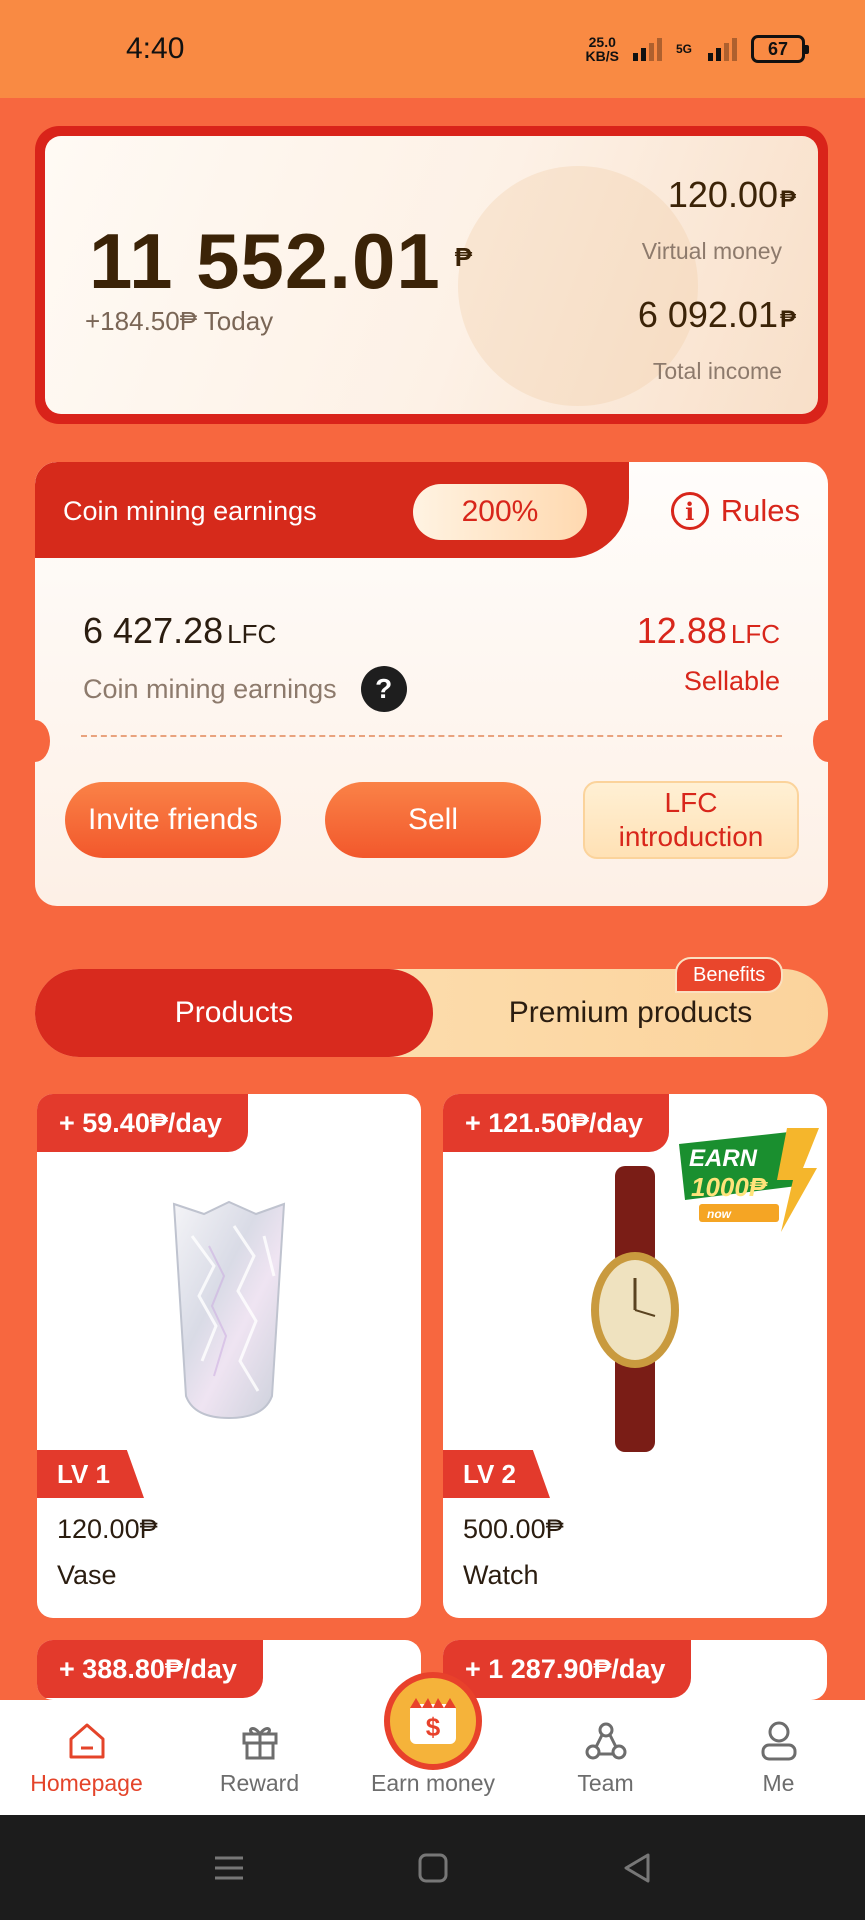  Describe the element at coordinates (602, 56) in the screenshot. I see `network-speed-unit: KB/S` at that location.